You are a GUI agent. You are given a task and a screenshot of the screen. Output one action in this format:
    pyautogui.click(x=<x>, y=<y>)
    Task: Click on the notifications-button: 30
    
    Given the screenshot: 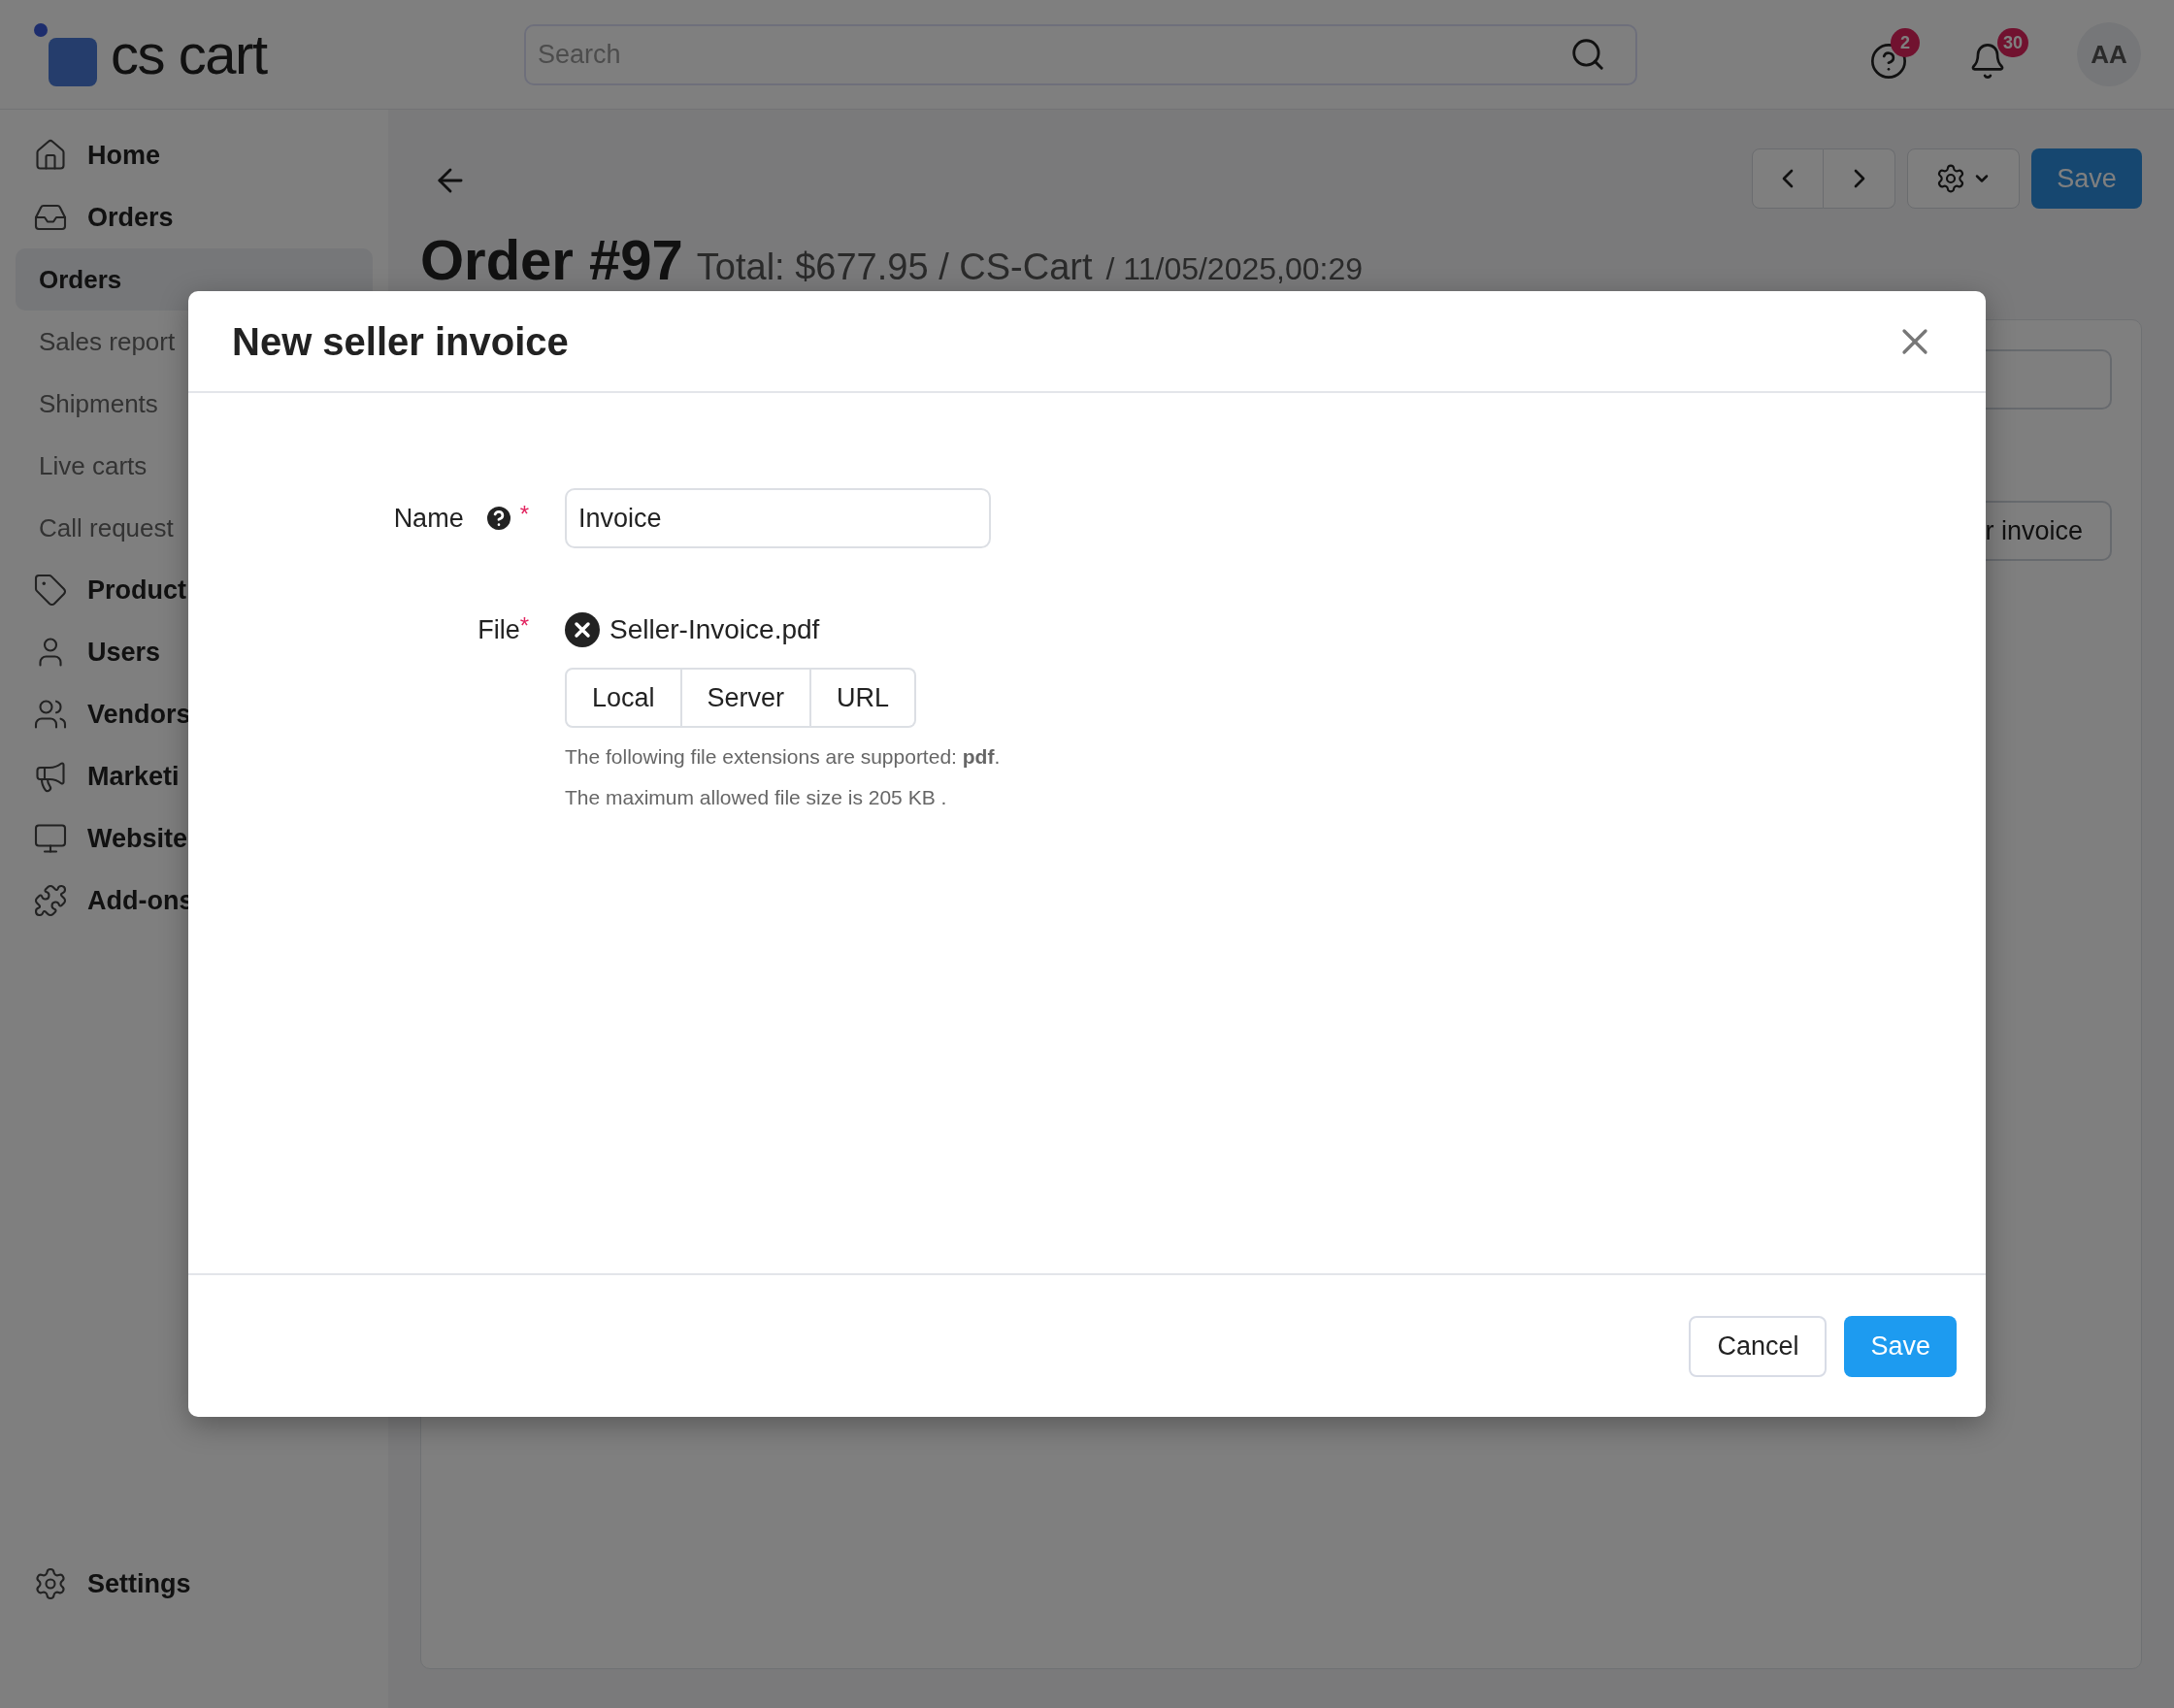 What is the action you would take?
    pyautogui.click(x=1998, y=54)
    